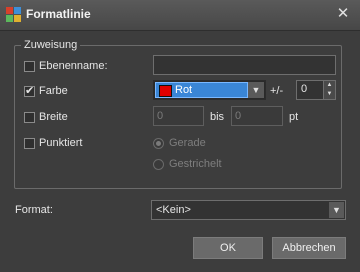 Image resolution: width=360 pixels, height=272 pixels. Describe the element at coordinates (304, 89) in the screenshot. I see `tolerance-value: 0` at that location.